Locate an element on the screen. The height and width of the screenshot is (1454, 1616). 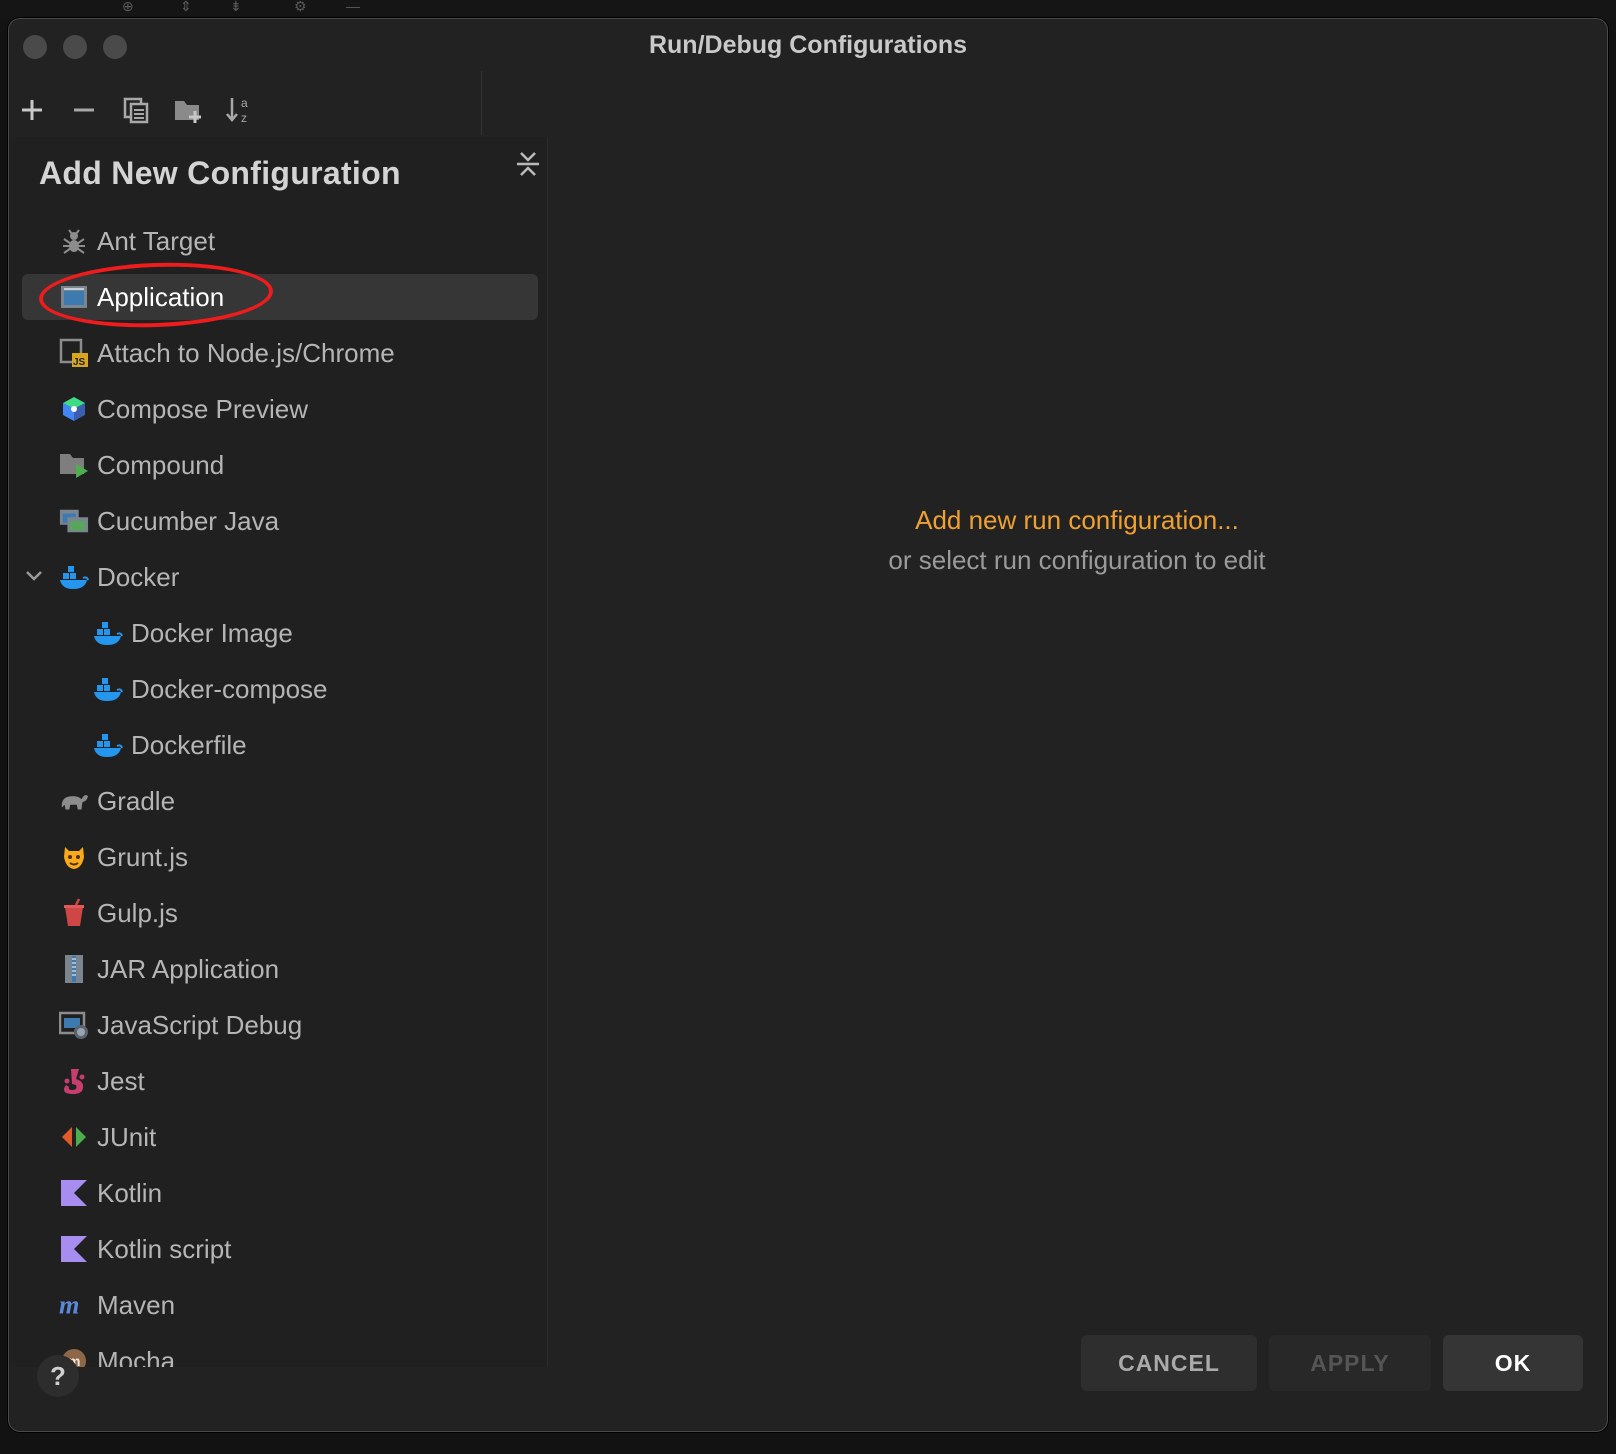
list-item-cucumber-java: Cucumber Java is located at coordinates (278, 521).